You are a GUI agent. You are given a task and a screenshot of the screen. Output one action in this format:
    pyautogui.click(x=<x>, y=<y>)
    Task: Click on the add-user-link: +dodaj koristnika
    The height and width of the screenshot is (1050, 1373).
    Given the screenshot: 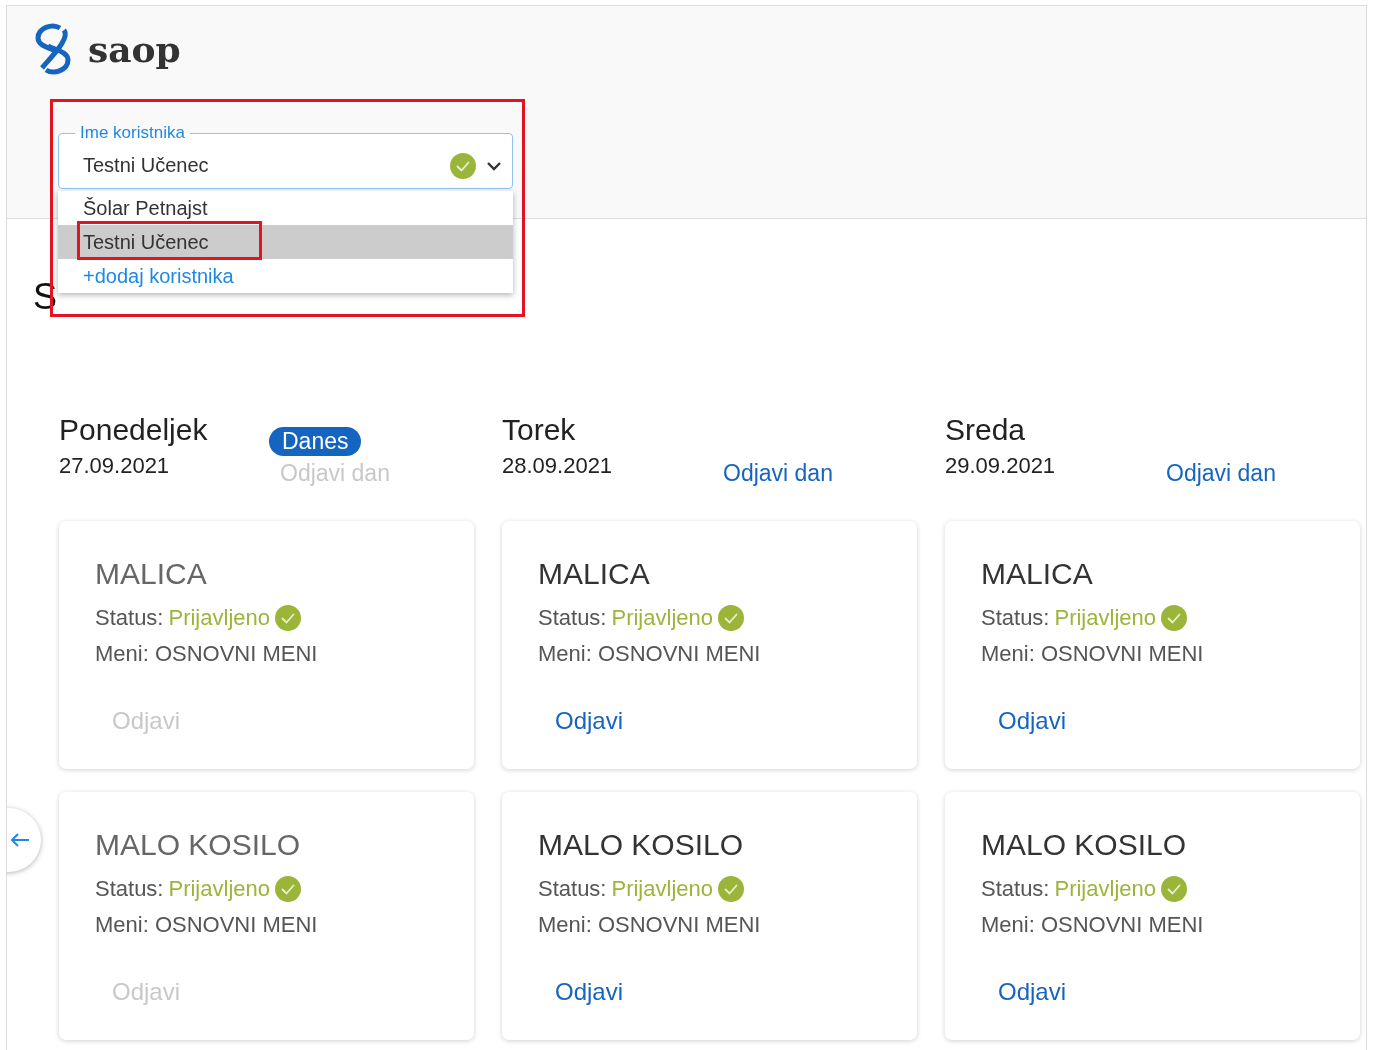 What is the action you would take?
    pyautogui.click(x=285, y=276)
    